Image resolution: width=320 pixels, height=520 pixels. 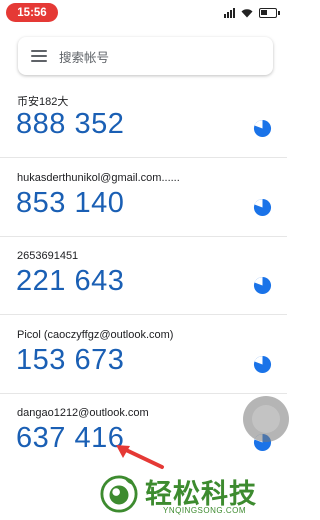 I want to click on signal-icon, so click(x=229, y=13).